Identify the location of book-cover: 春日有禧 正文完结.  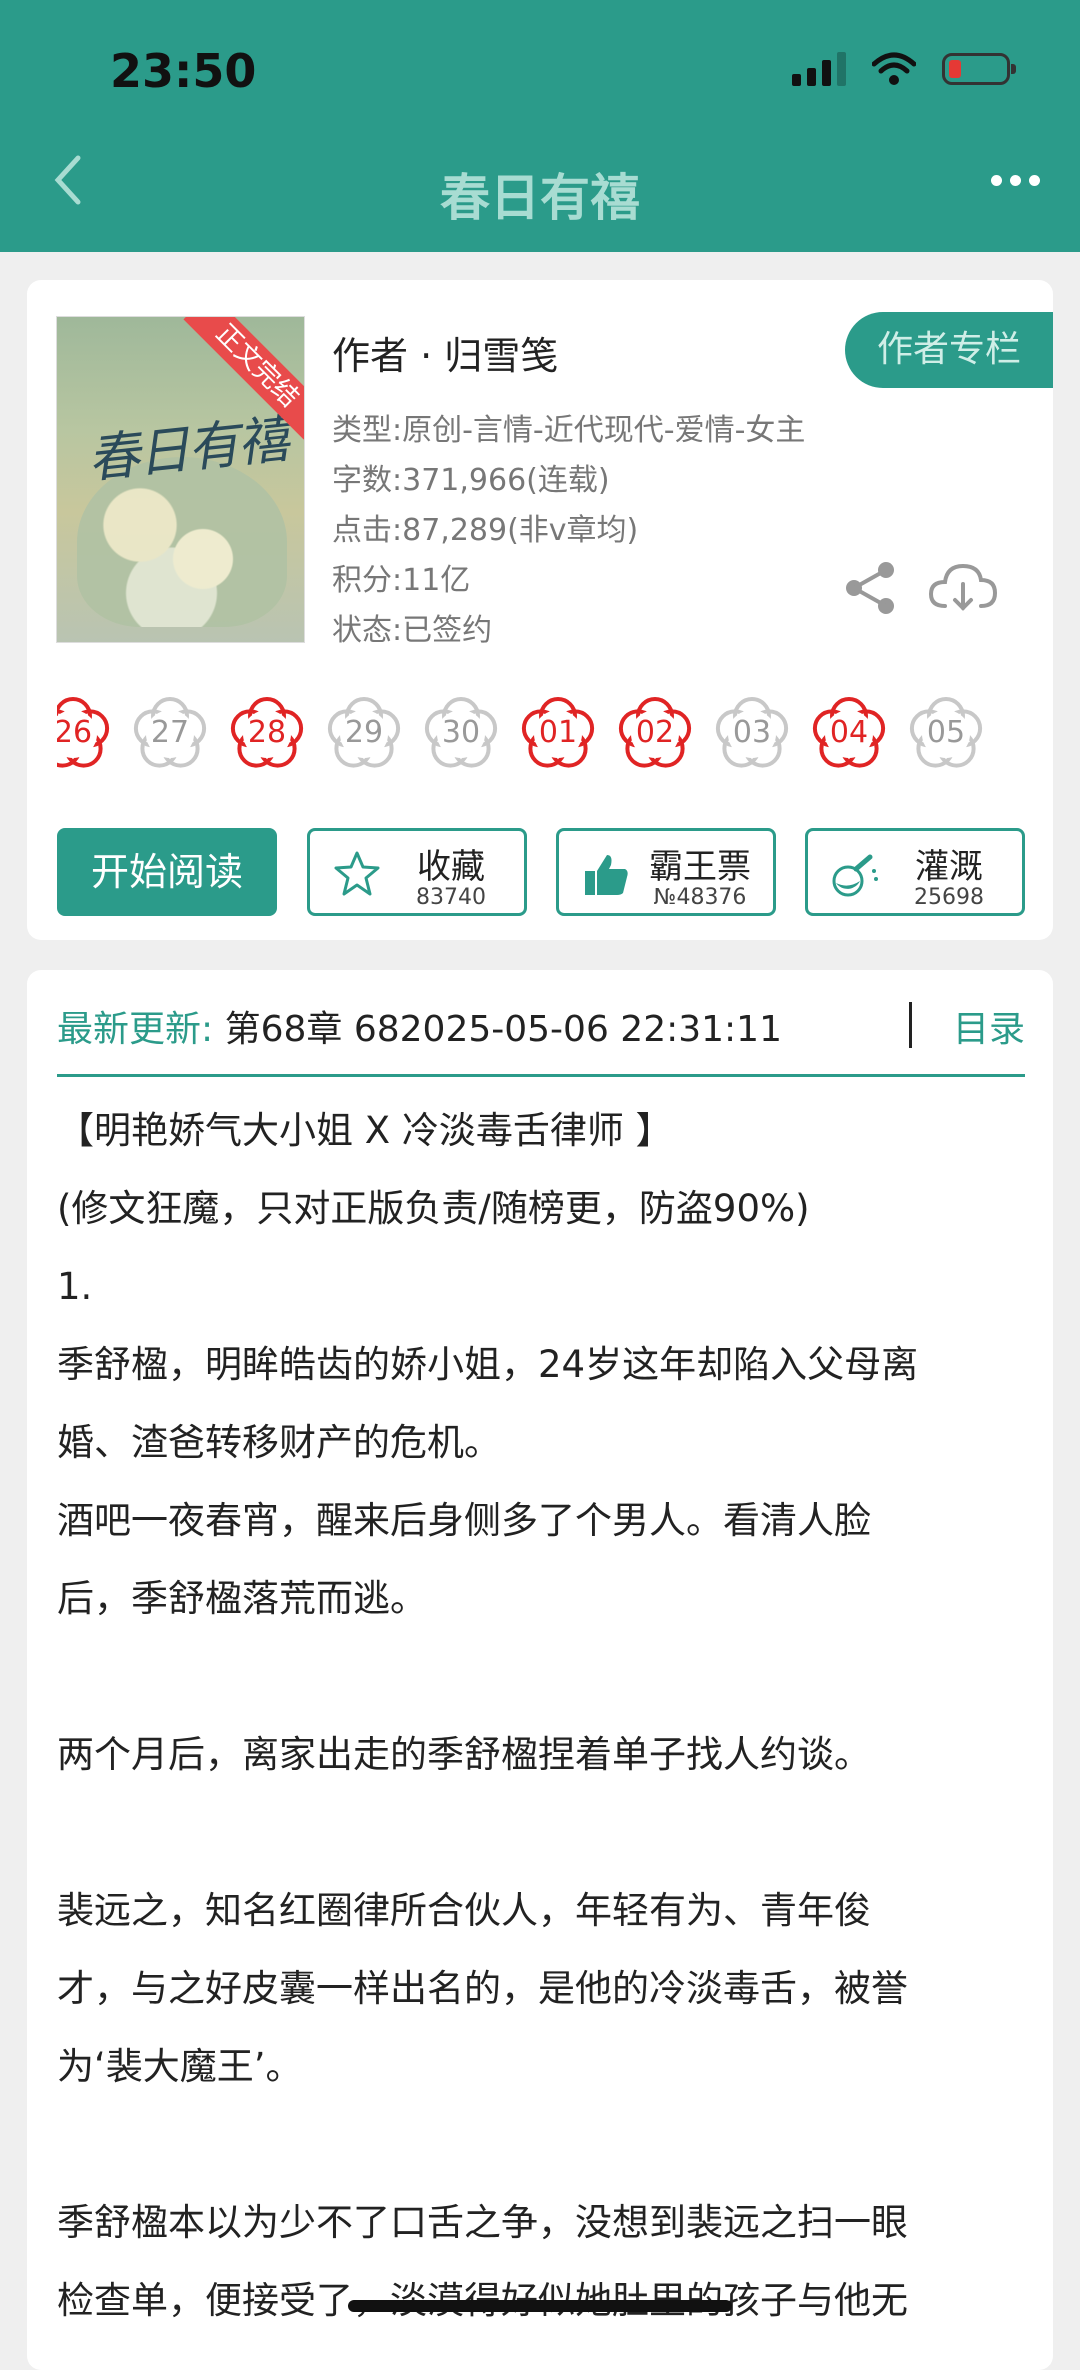
(180, 479).